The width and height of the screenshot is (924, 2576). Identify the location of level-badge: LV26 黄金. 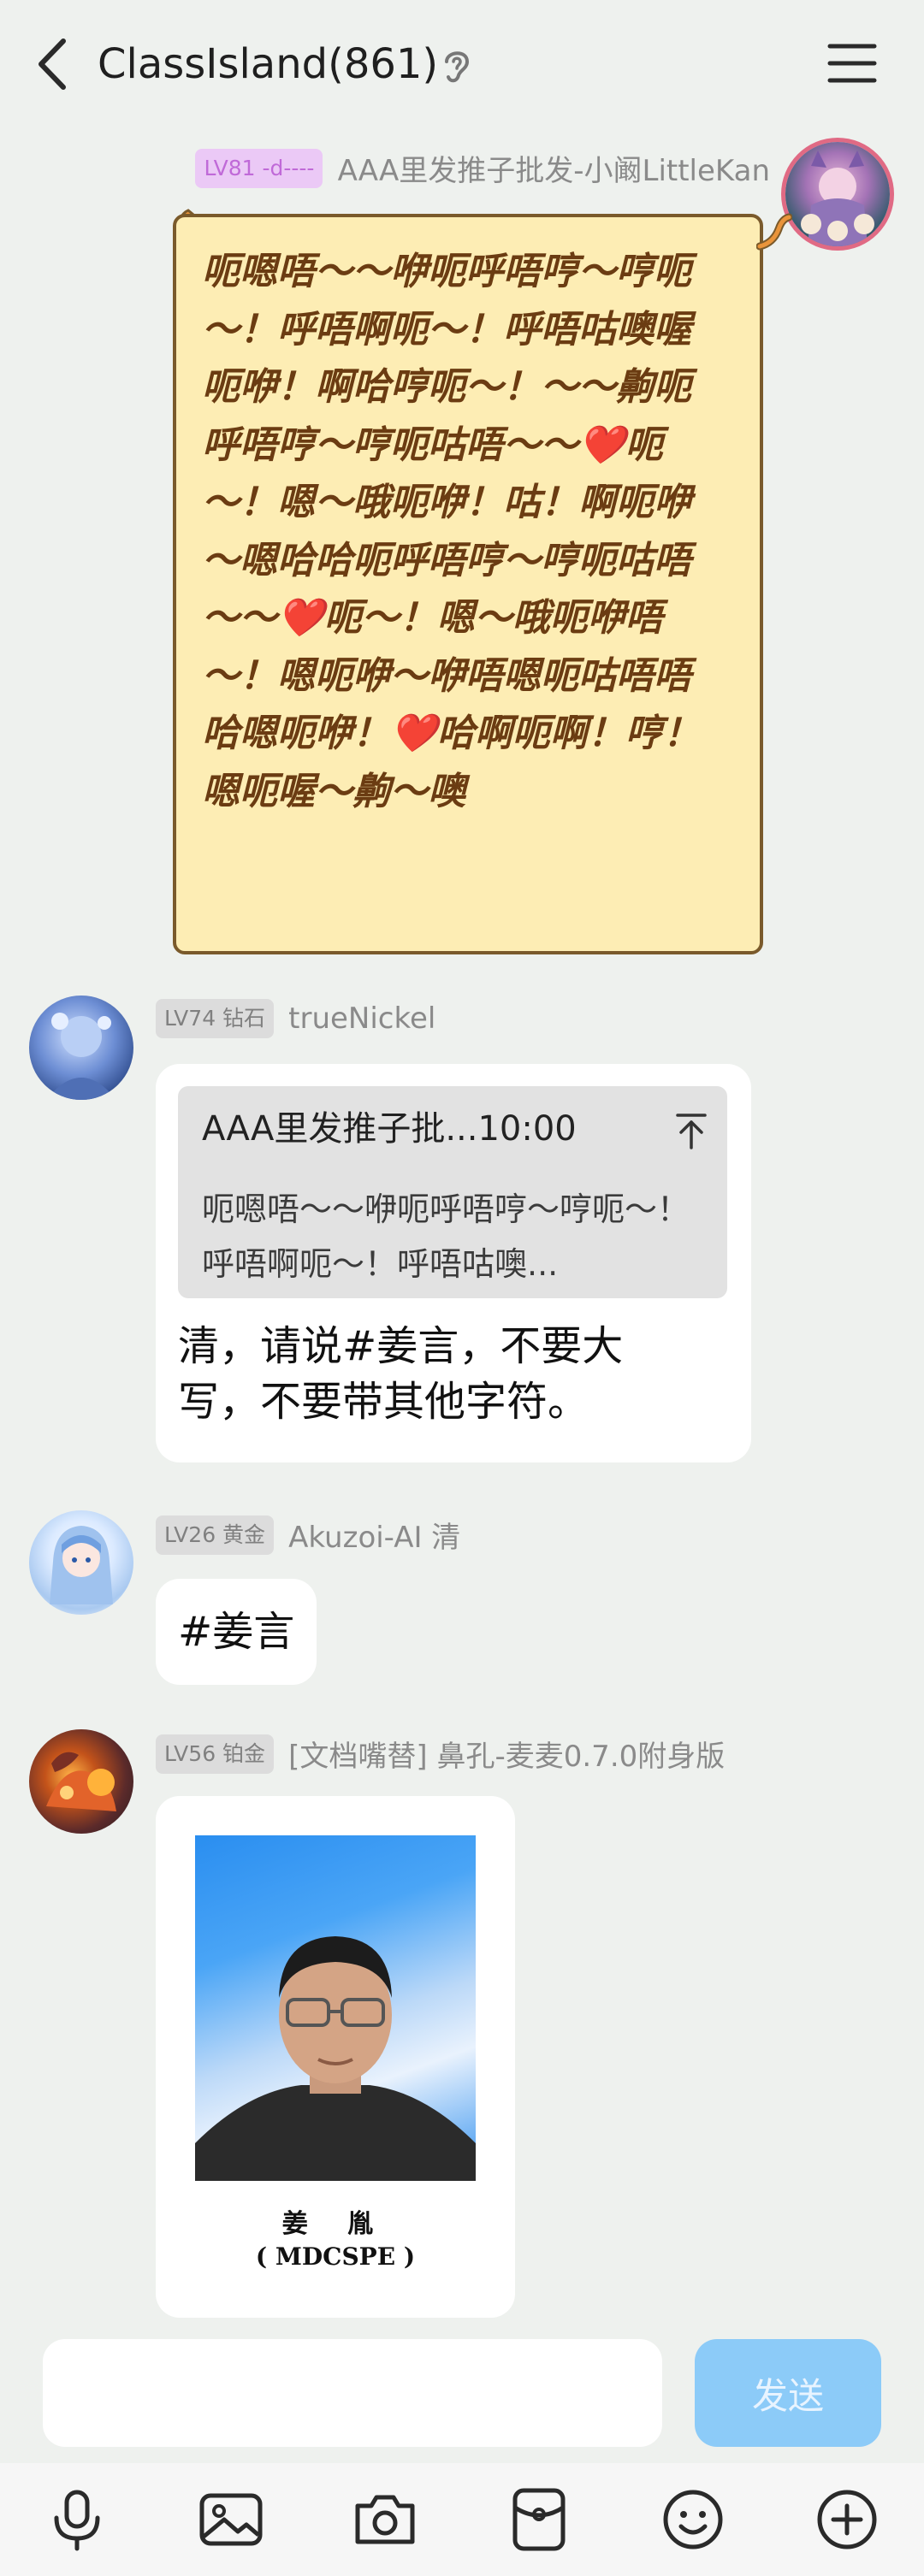
(215, 1535).